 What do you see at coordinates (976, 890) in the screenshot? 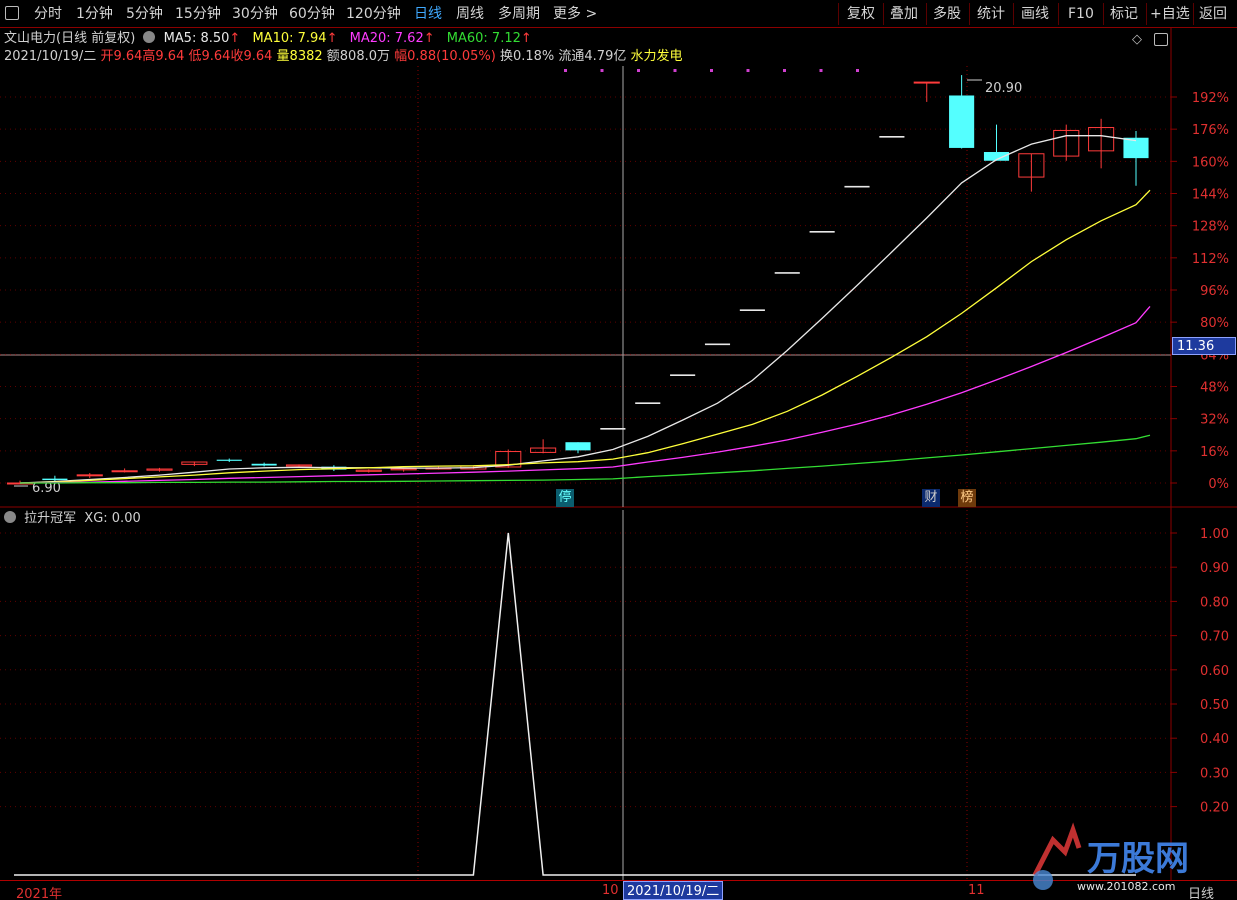
I see `date-label-nov: 11` at bounding box center [976, 890].